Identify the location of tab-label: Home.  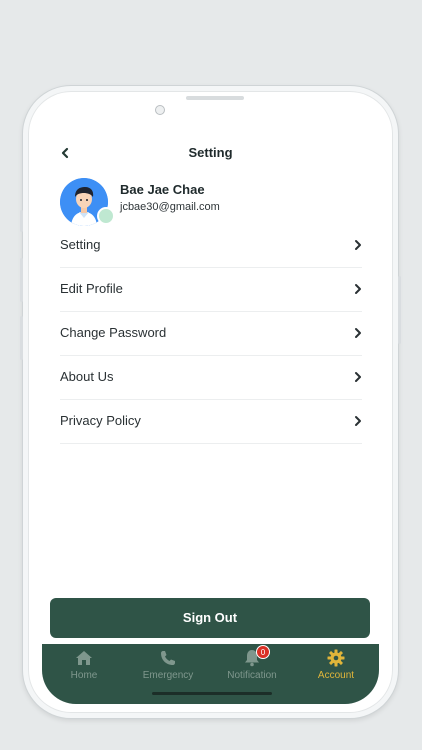
(84, 675).